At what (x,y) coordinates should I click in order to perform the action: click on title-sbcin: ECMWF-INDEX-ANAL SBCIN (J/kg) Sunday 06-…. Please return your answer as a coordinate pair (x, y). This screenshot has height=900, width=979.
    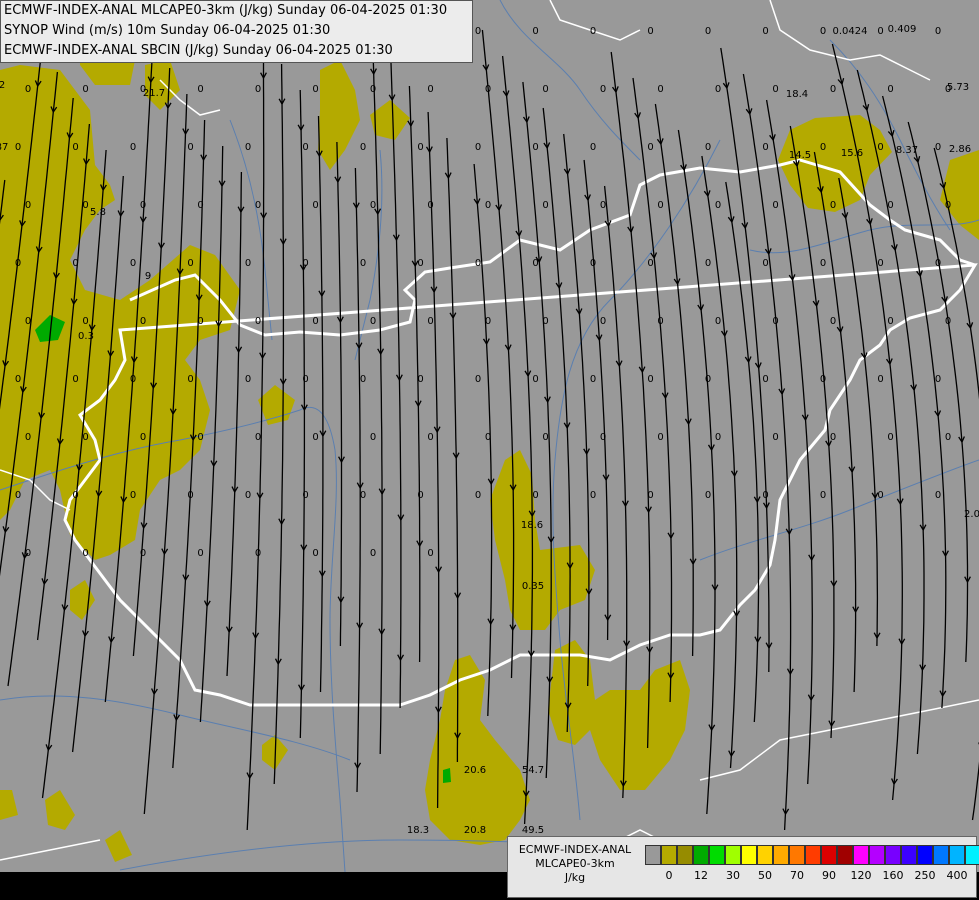
    Looking at the image, I should click on (198, 50).